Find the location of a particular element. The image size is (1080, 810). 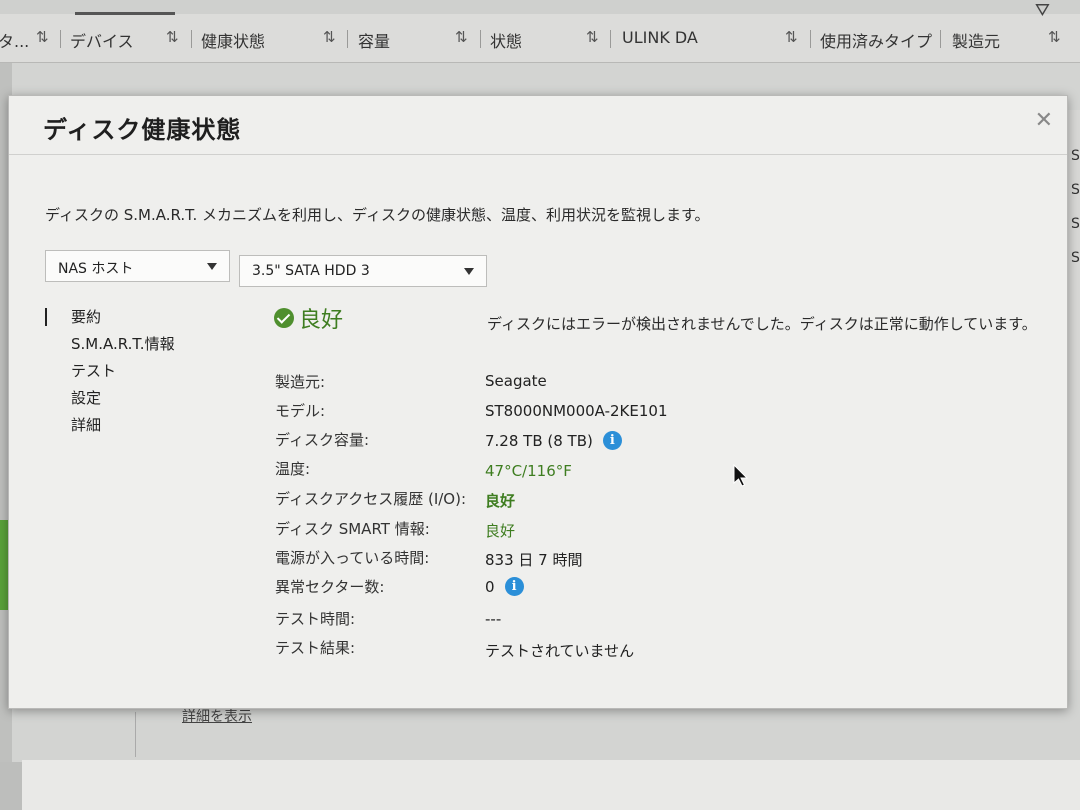

close-icon: ✕ is located at coordinates (1044, 120).